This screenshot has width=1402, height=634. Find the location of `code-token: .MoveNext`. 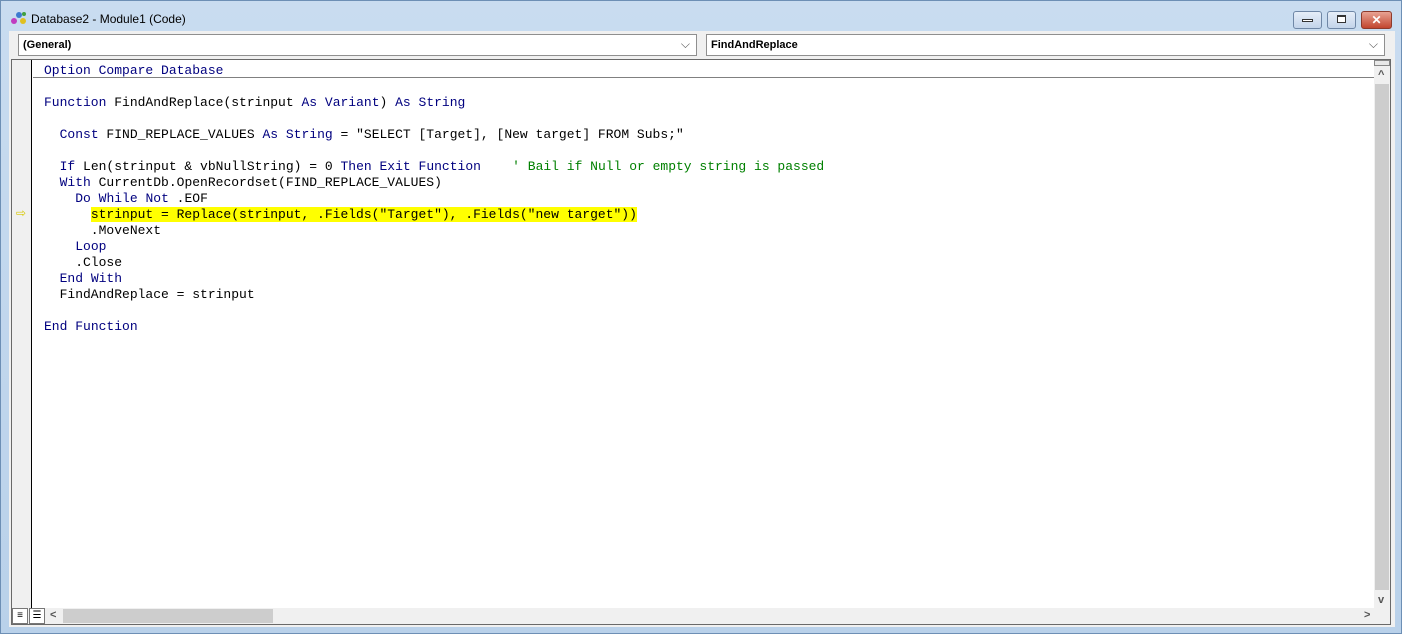

code-token: .MoveNext is located at coordinates (103, 230).